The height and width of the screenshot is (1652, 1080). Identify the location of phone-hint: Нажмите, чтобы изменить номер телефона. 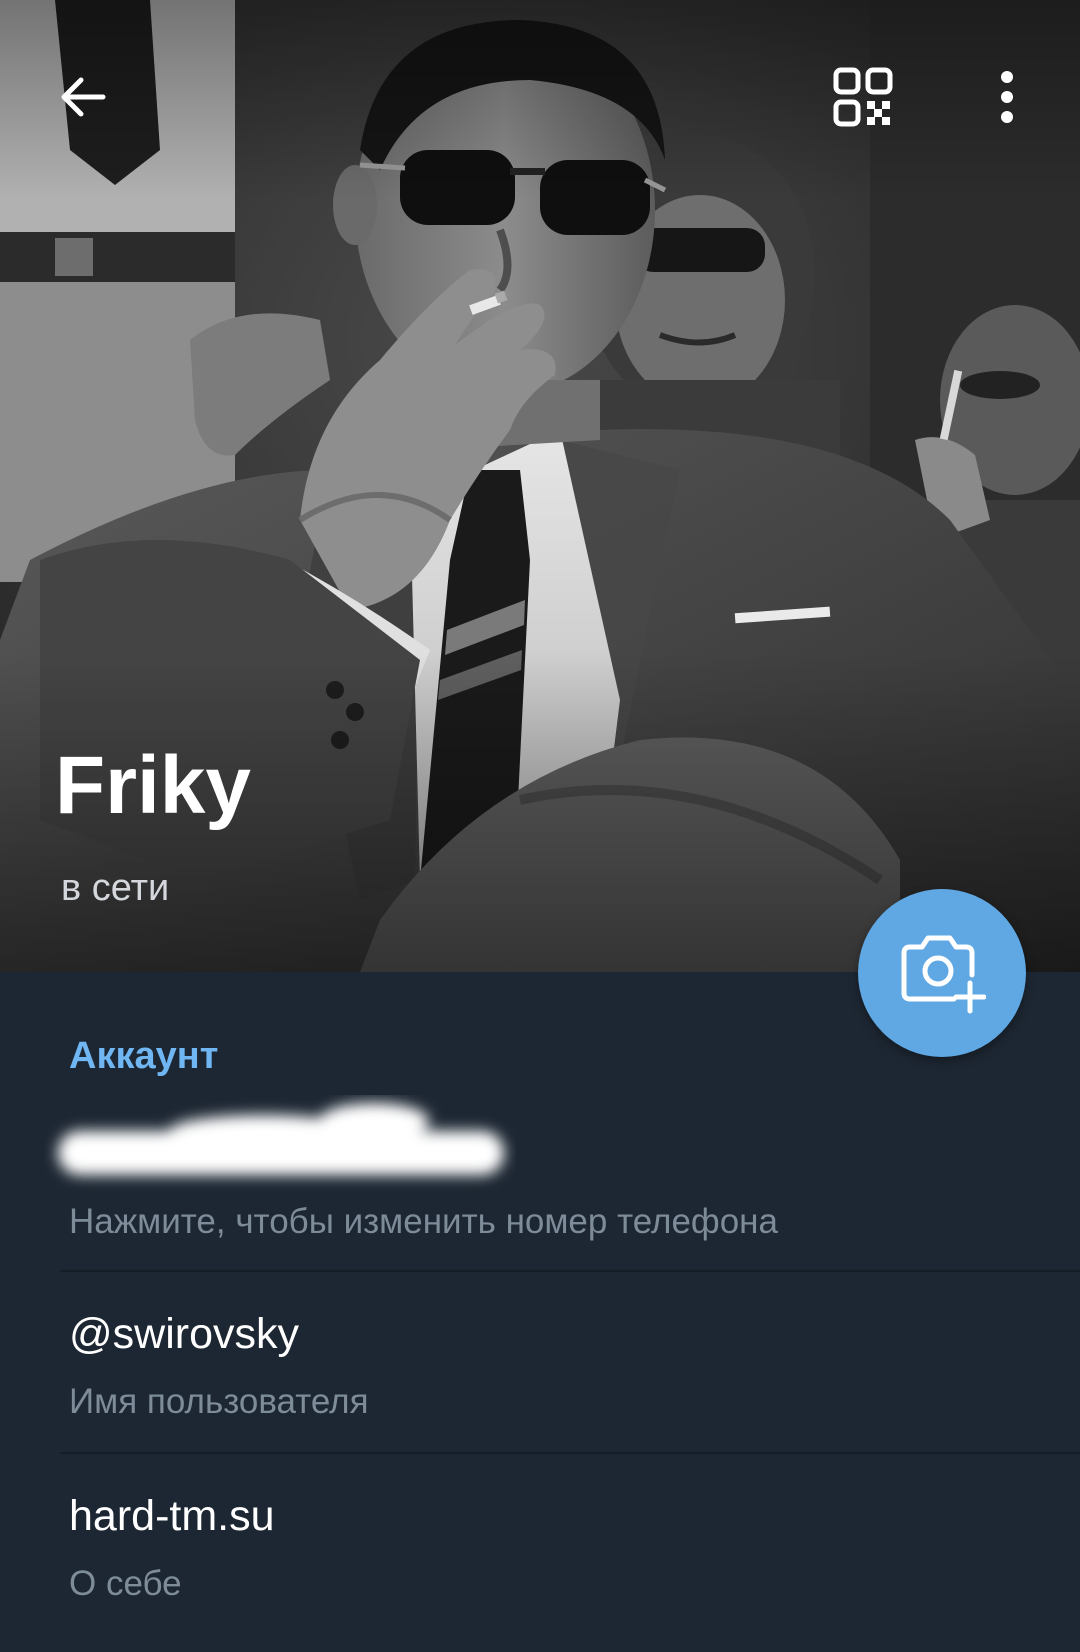
(423, 1221).